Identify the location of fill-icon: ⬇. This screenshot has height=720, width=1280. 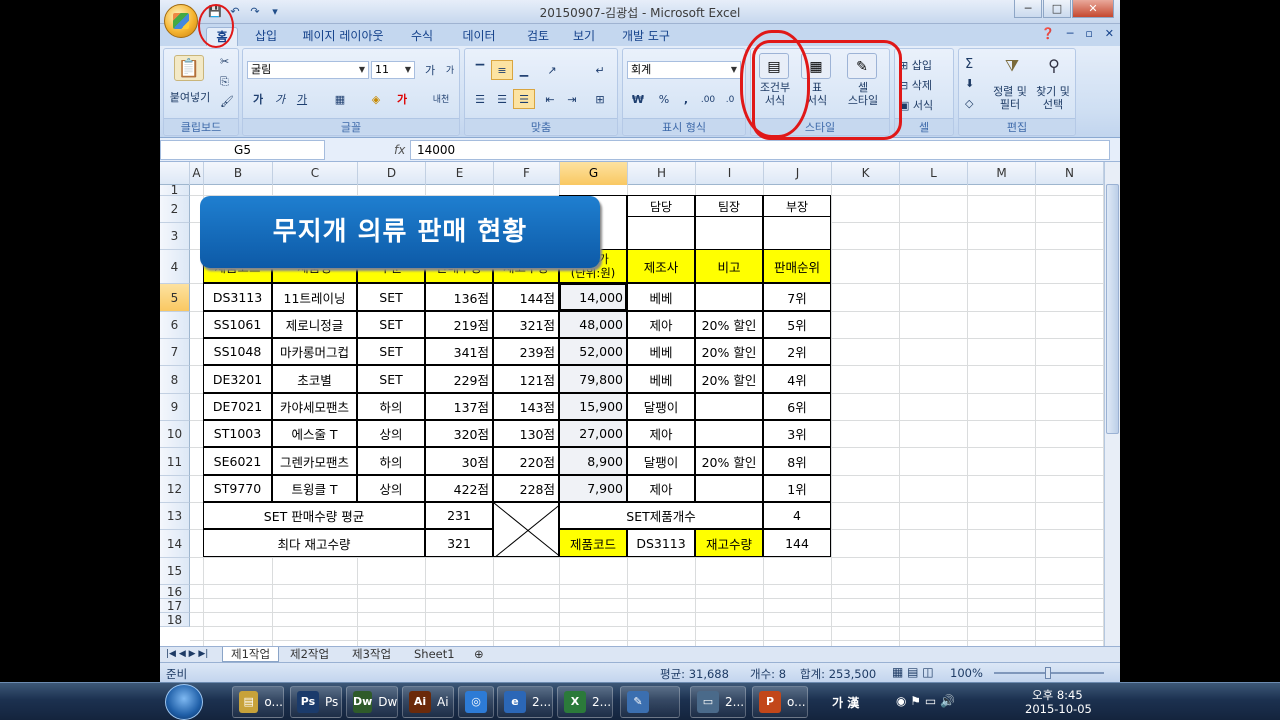
(969, 83).